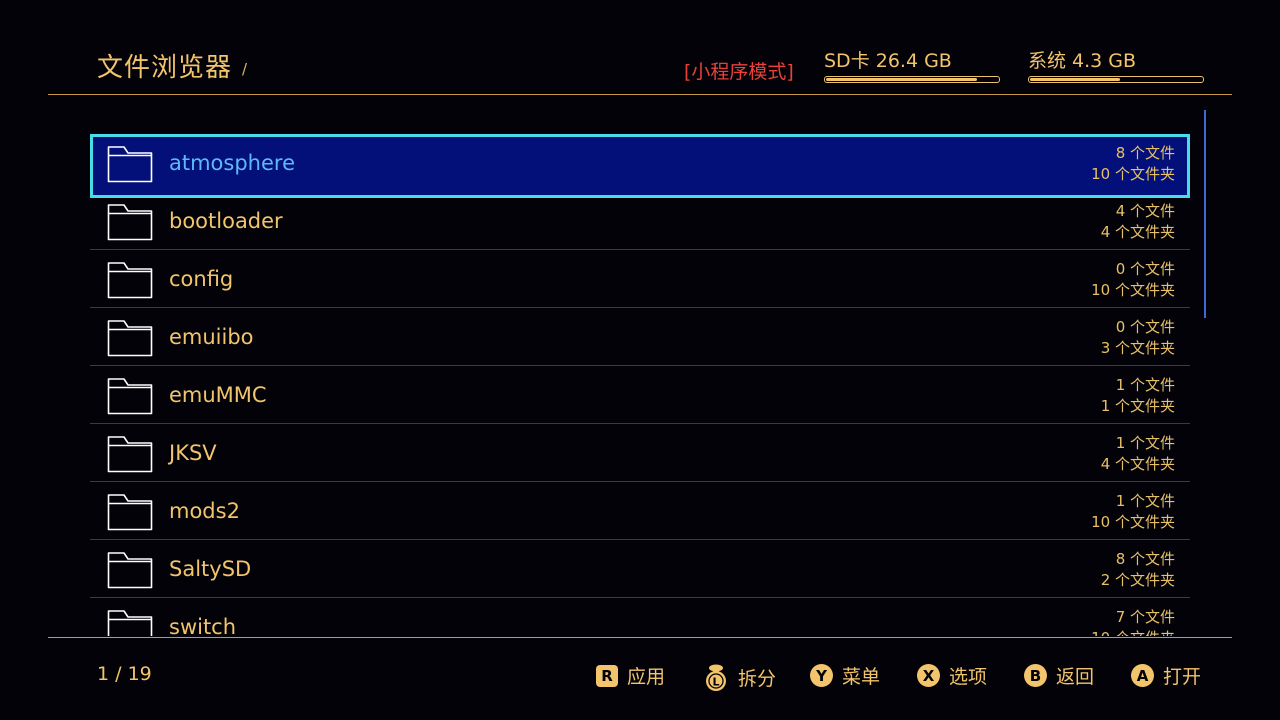 The image size is (1280, 720). I want to click on options-button: X 选项, so click(952, 675).